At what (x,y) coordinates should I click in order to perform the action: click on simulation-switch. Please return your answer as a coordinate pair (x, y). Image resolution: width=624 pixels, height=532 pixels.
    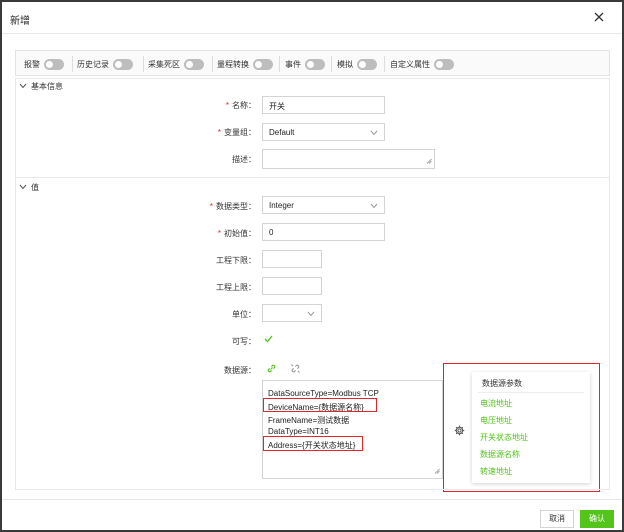
    Looking at the image, I should click on (367, 64).